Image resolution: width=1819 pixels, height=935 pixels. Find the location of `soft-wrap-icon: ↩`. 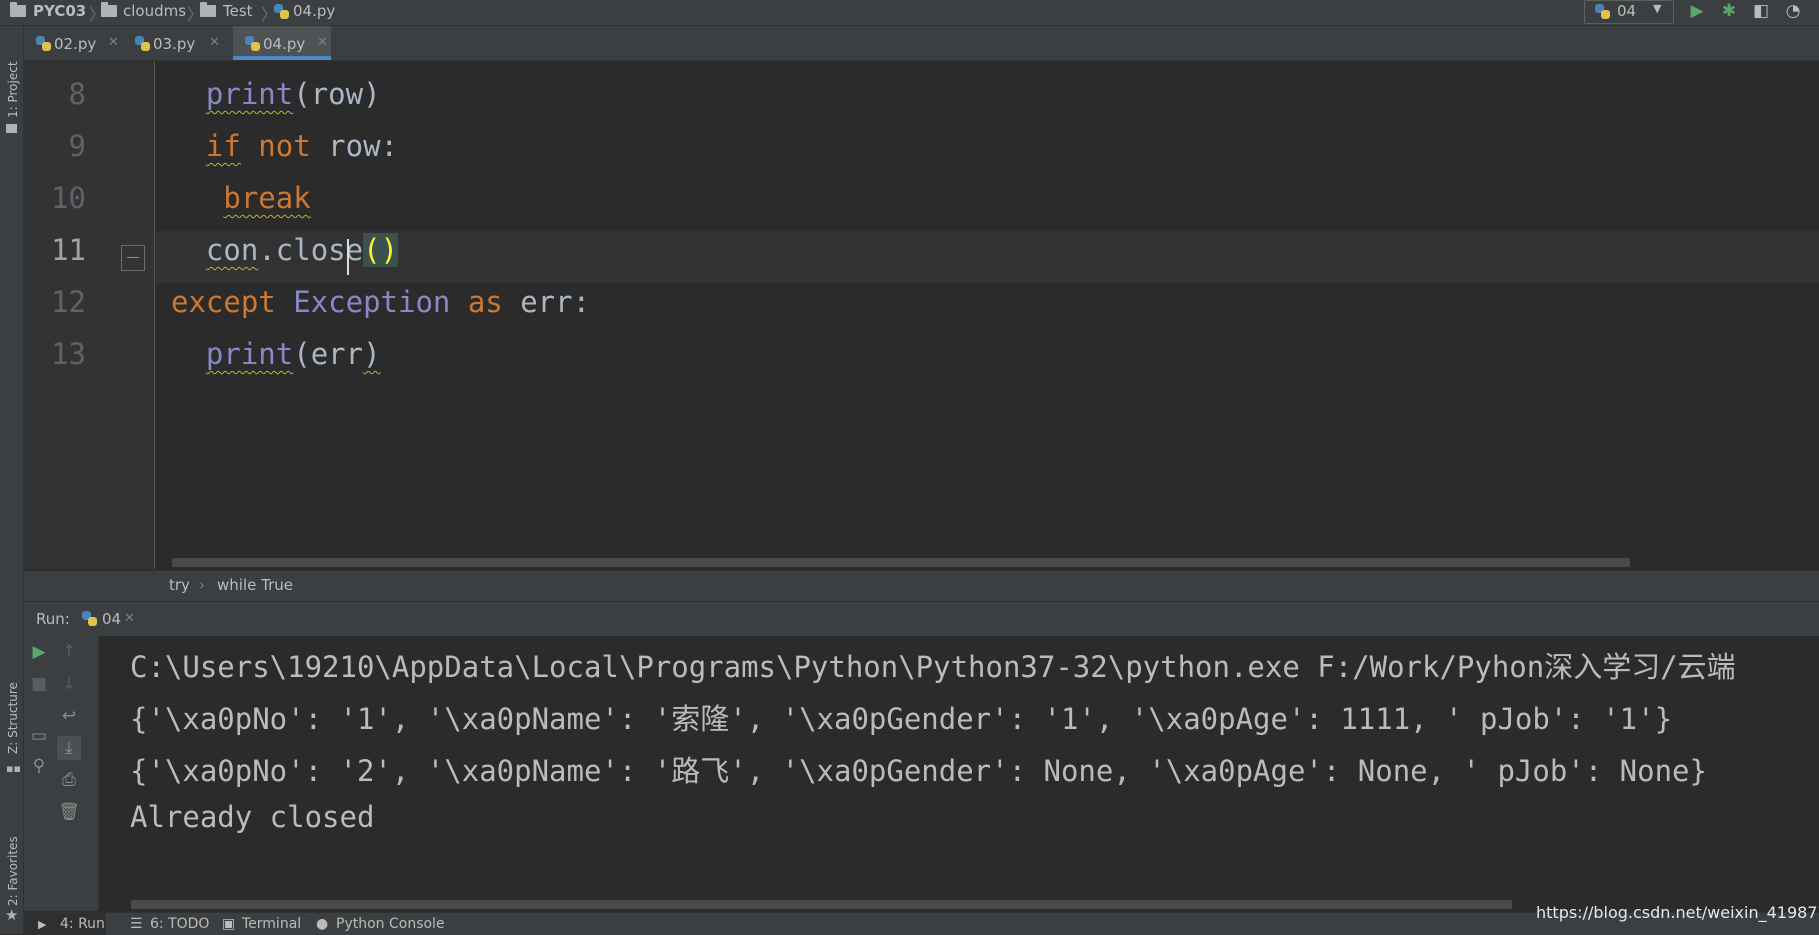

soft-wrap-icon: ↩ is located at coordinates (69, 716).